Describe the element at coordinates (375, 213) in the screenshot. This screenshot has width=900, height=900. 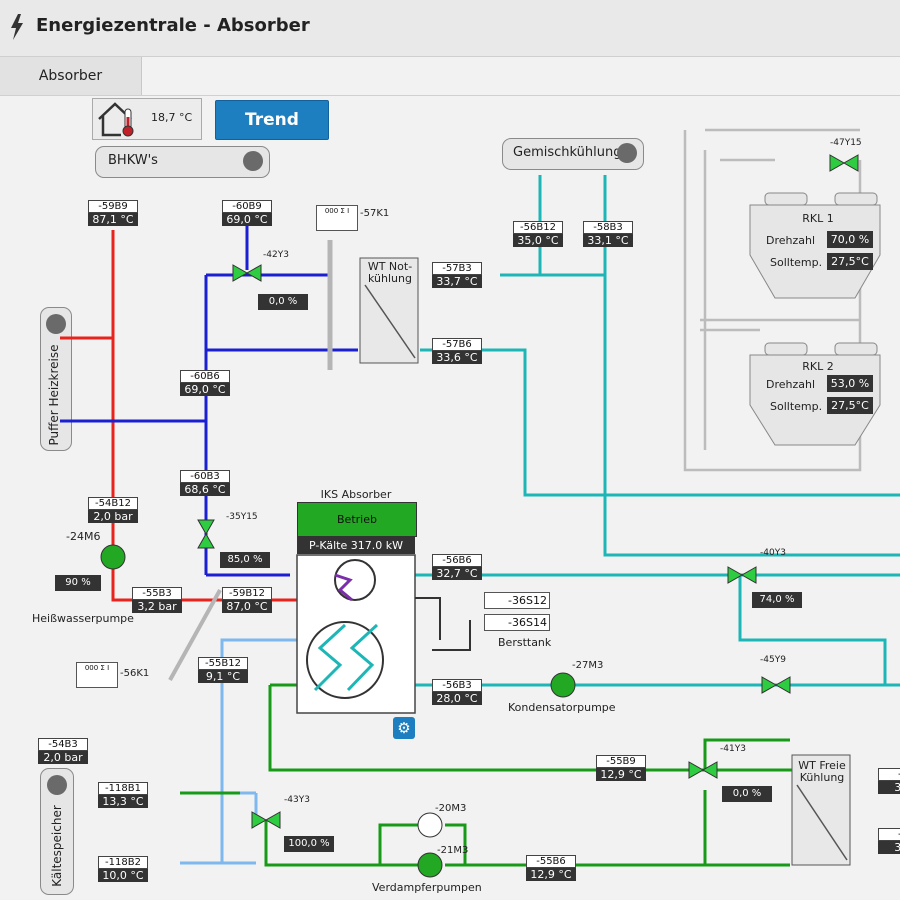
I see `controller-57K1-tag: -57K1` at that location.